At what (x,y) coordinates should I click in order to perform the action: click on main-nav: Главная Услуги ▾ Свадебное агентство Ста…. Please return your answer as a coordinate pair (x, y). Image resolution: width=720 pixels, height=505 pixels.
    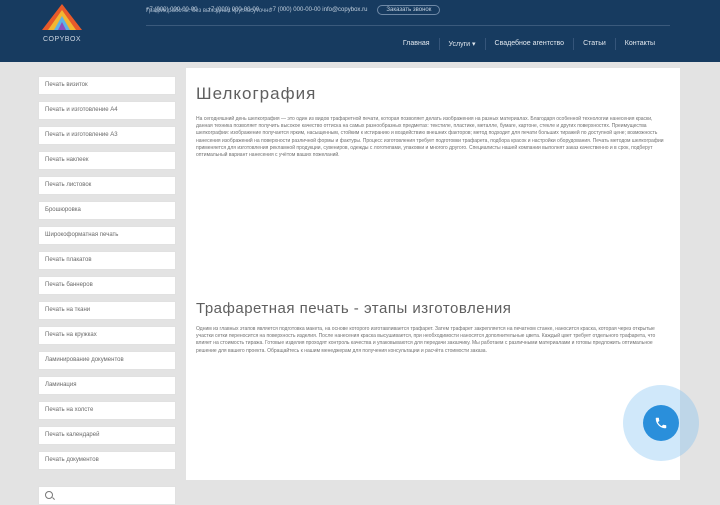
    Looking at the image, I should click on (529, 44).